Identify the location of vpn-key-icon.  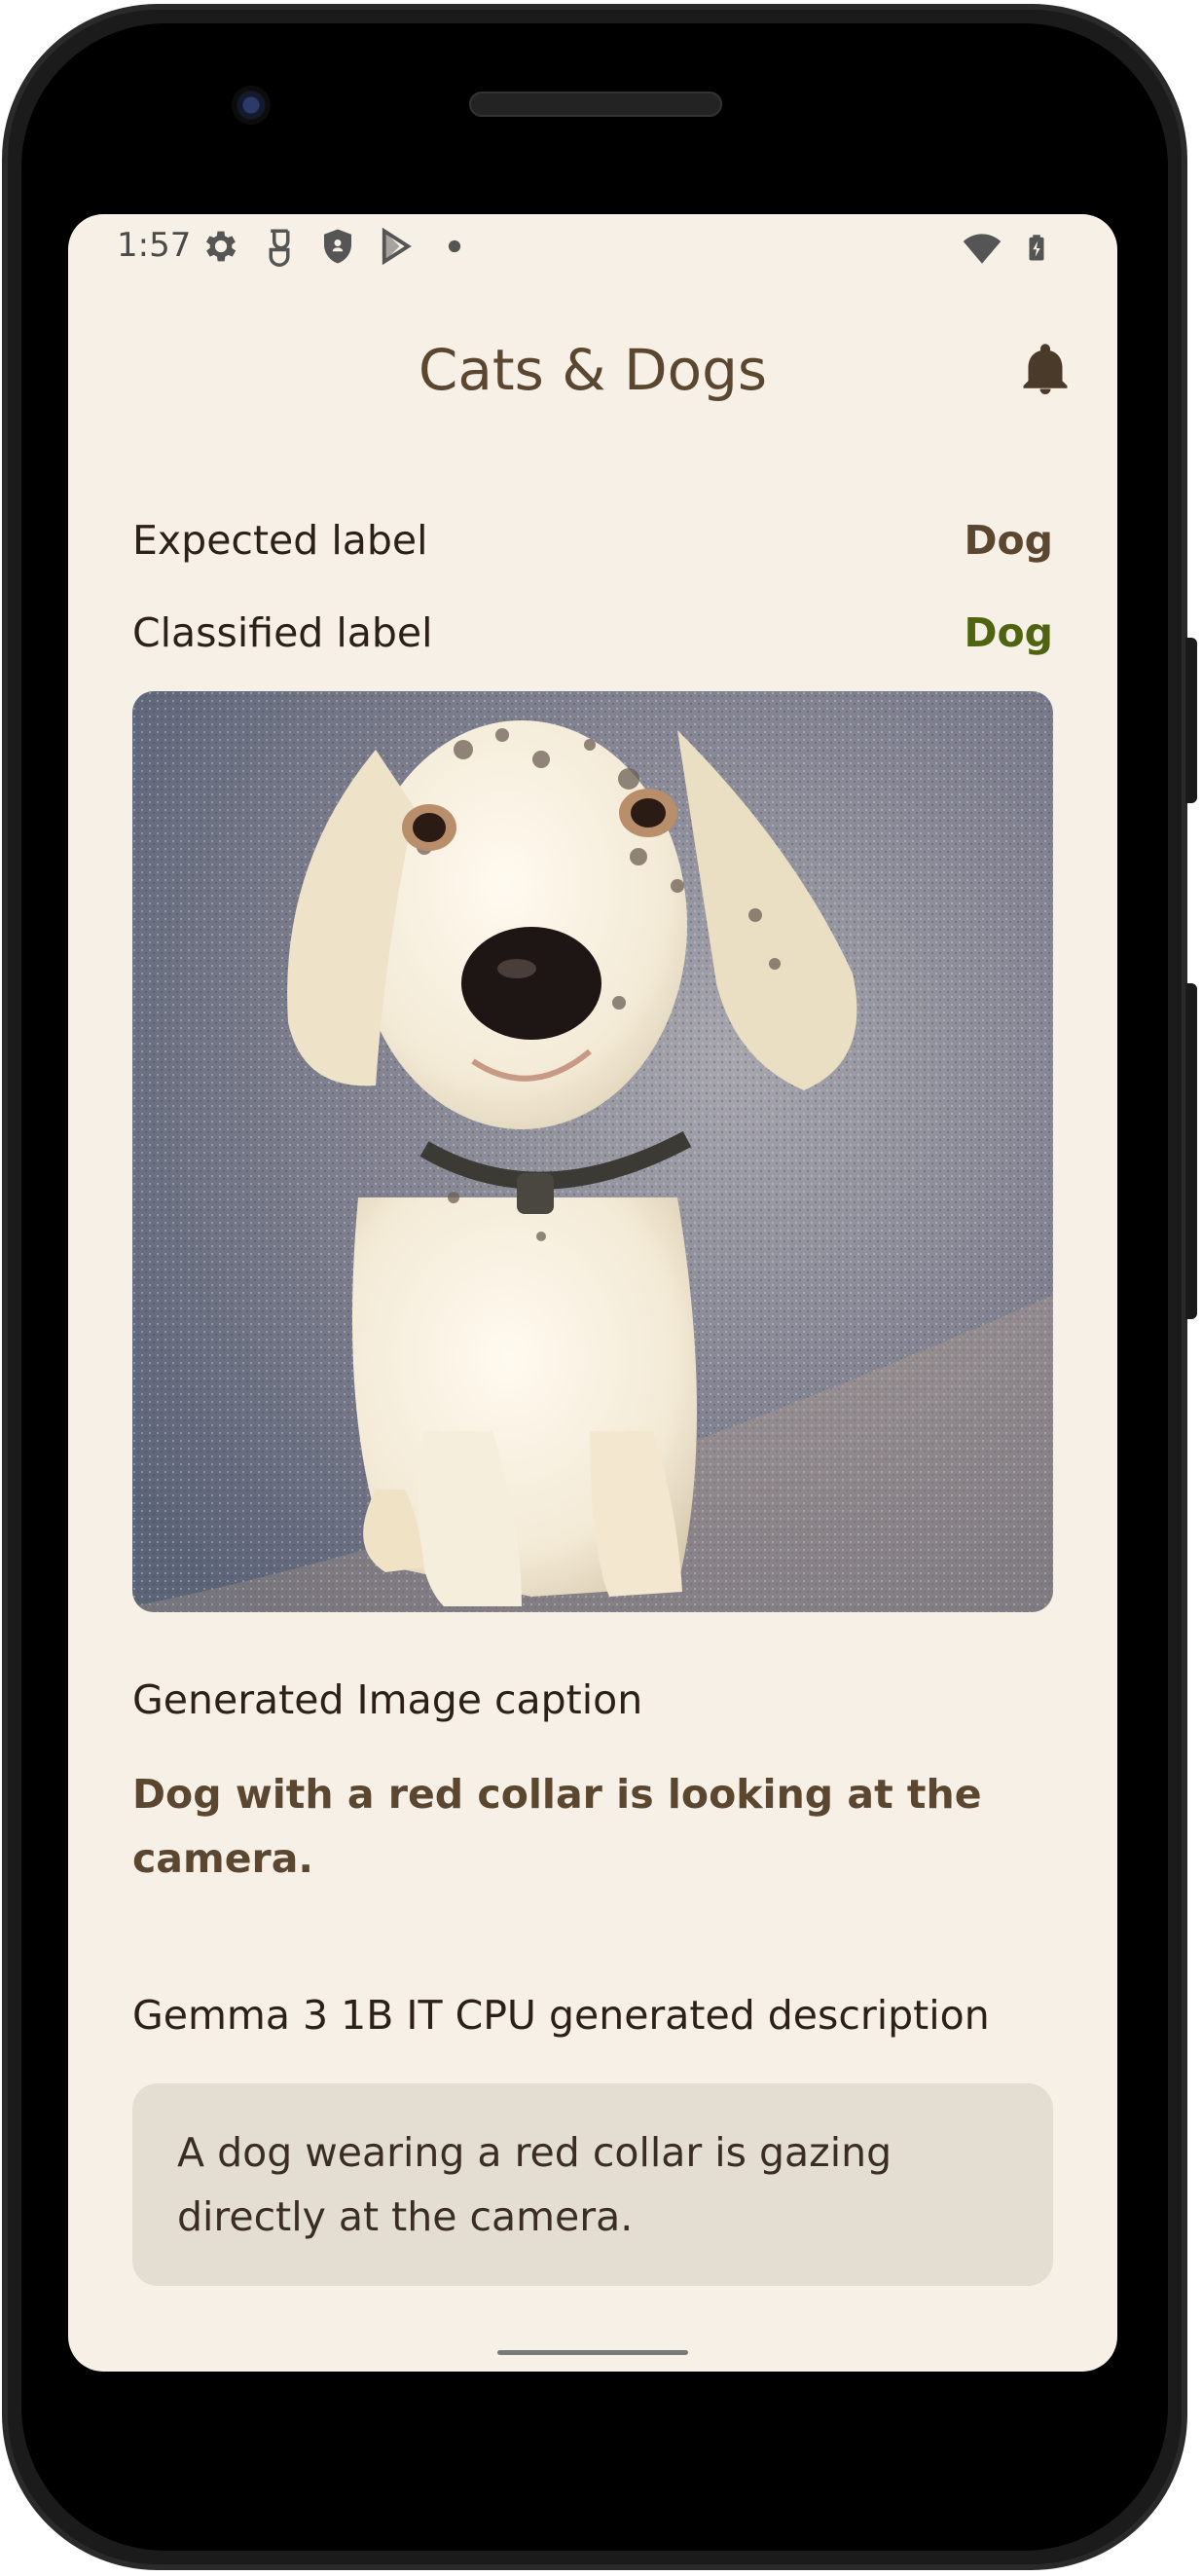
(279, 248).